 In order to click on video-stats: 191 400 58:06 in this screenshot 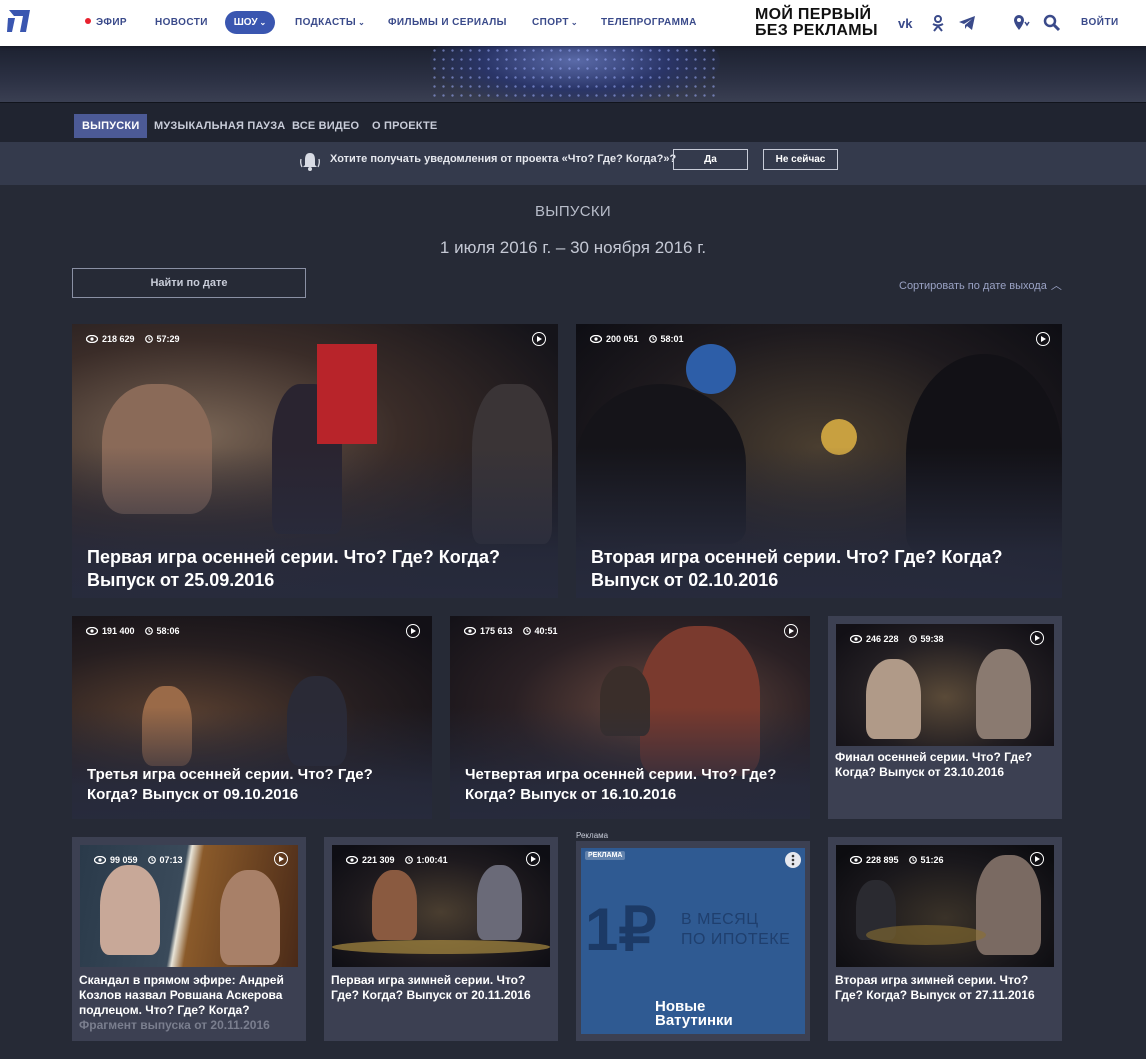, I will do `click(133, 631)`.